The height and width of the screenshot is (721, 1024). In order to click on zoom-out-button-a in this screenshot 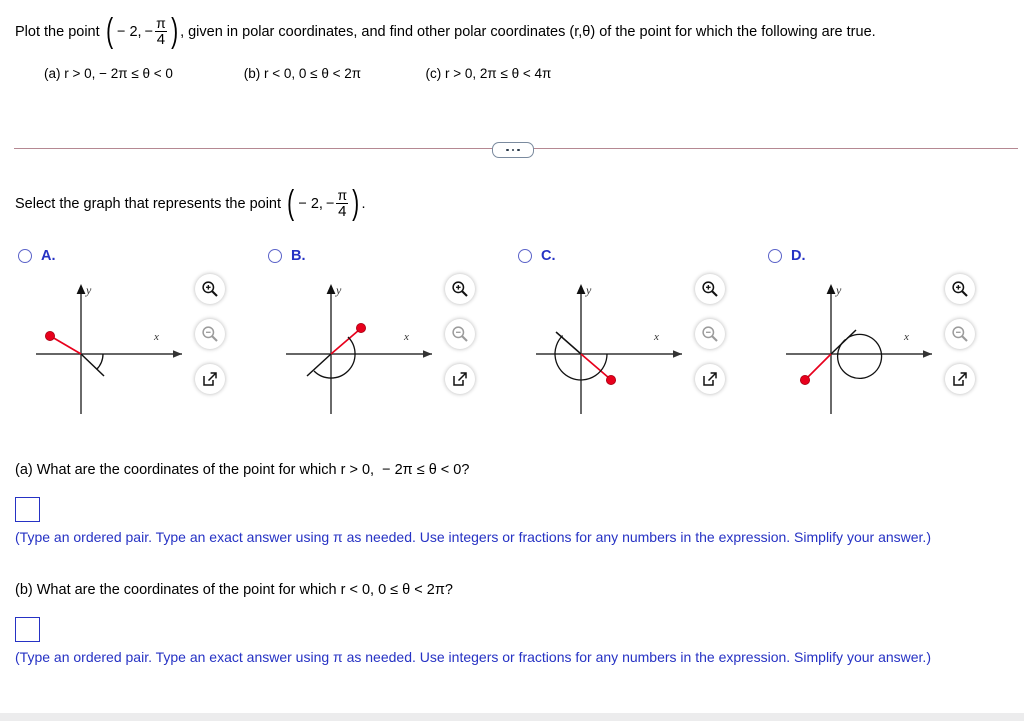, I will do `click(210, 334)`.